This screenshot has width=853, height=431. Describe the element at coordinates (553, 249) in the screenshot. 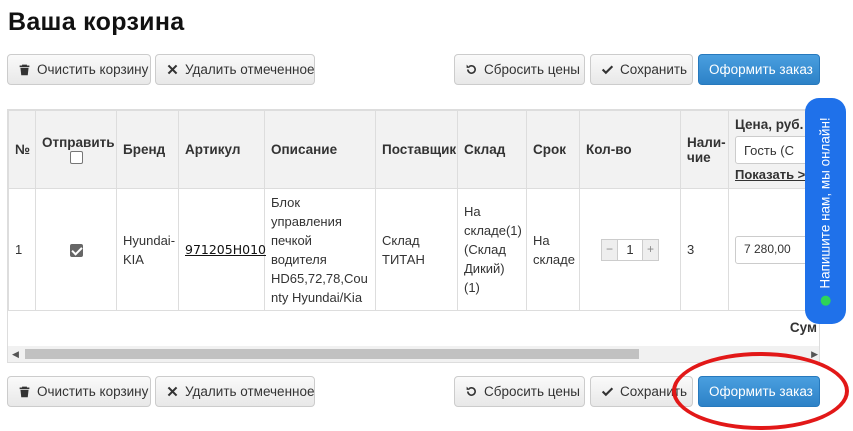

I see `row-term: На складе` at that location.